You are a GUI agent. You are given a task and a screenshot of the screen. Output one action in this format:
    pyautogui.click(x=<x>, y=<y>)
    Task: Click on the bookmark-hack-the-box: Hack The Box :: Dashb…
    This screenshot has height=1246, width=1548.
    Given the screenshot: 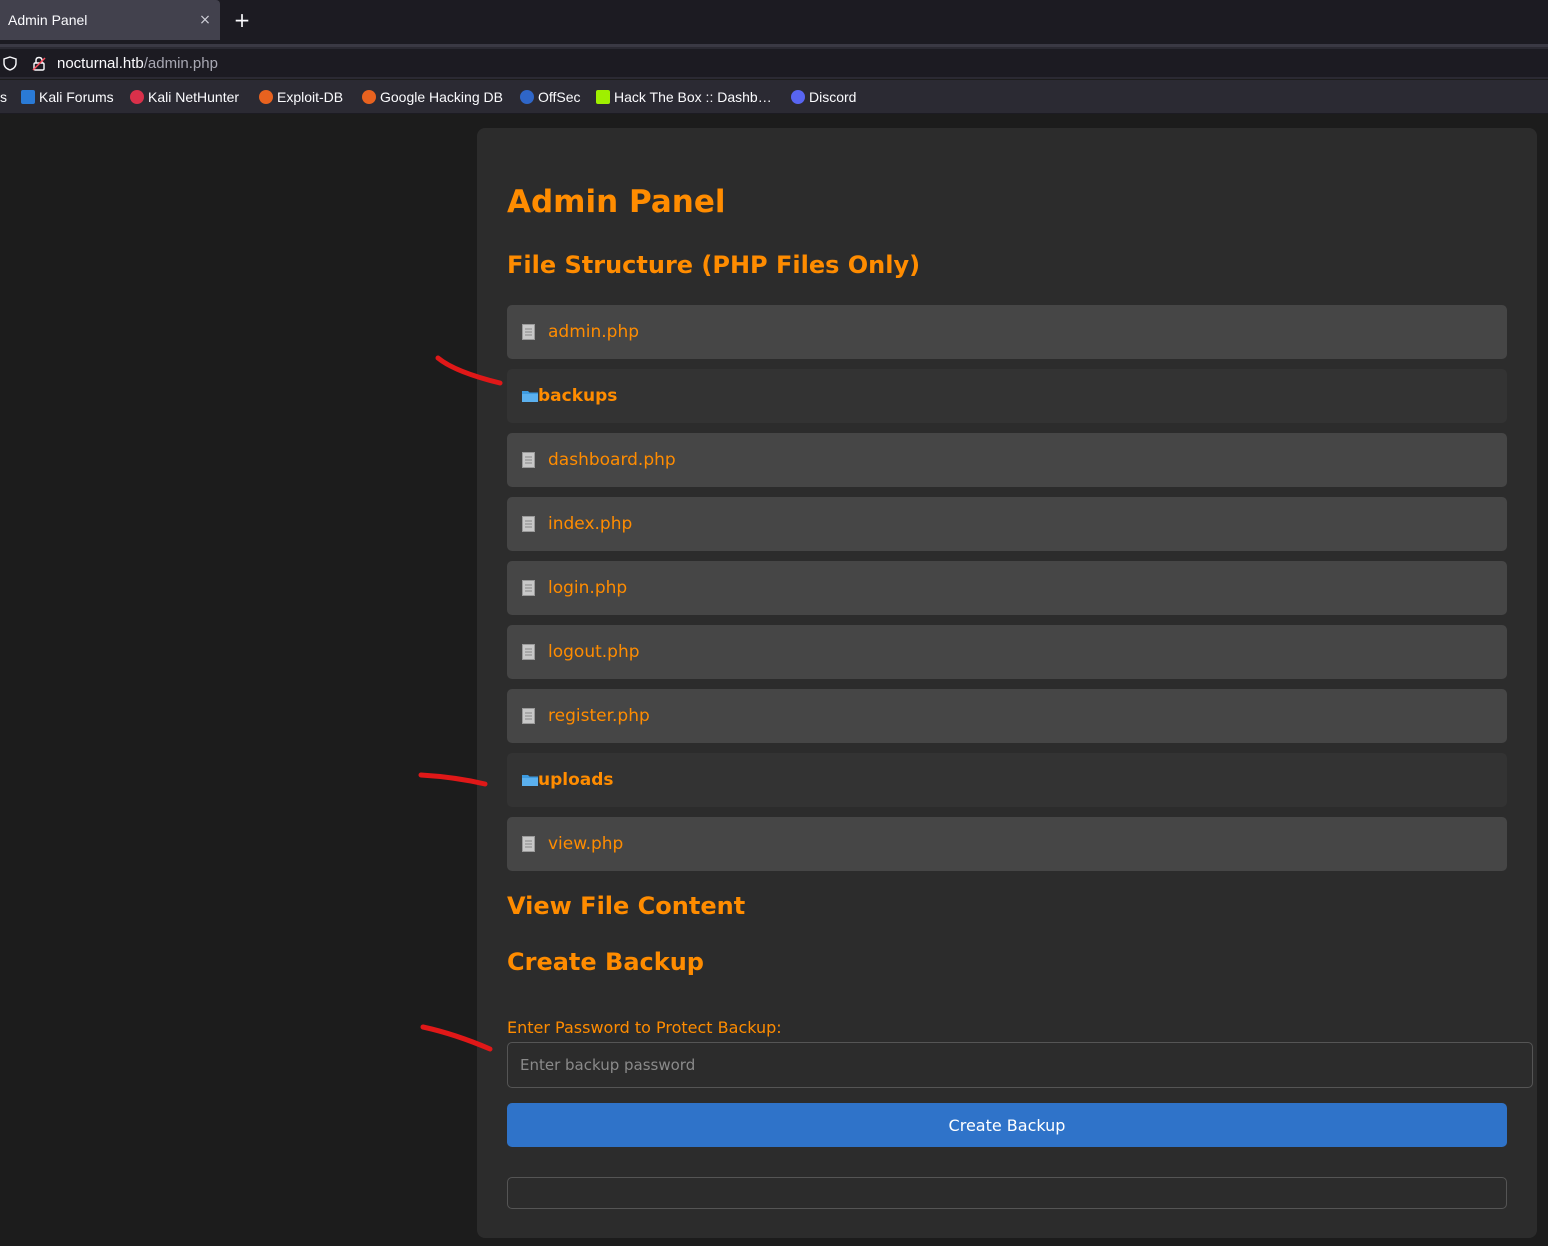 What is the action you would take?
    pyautogui.click(x=684, y=97)
    